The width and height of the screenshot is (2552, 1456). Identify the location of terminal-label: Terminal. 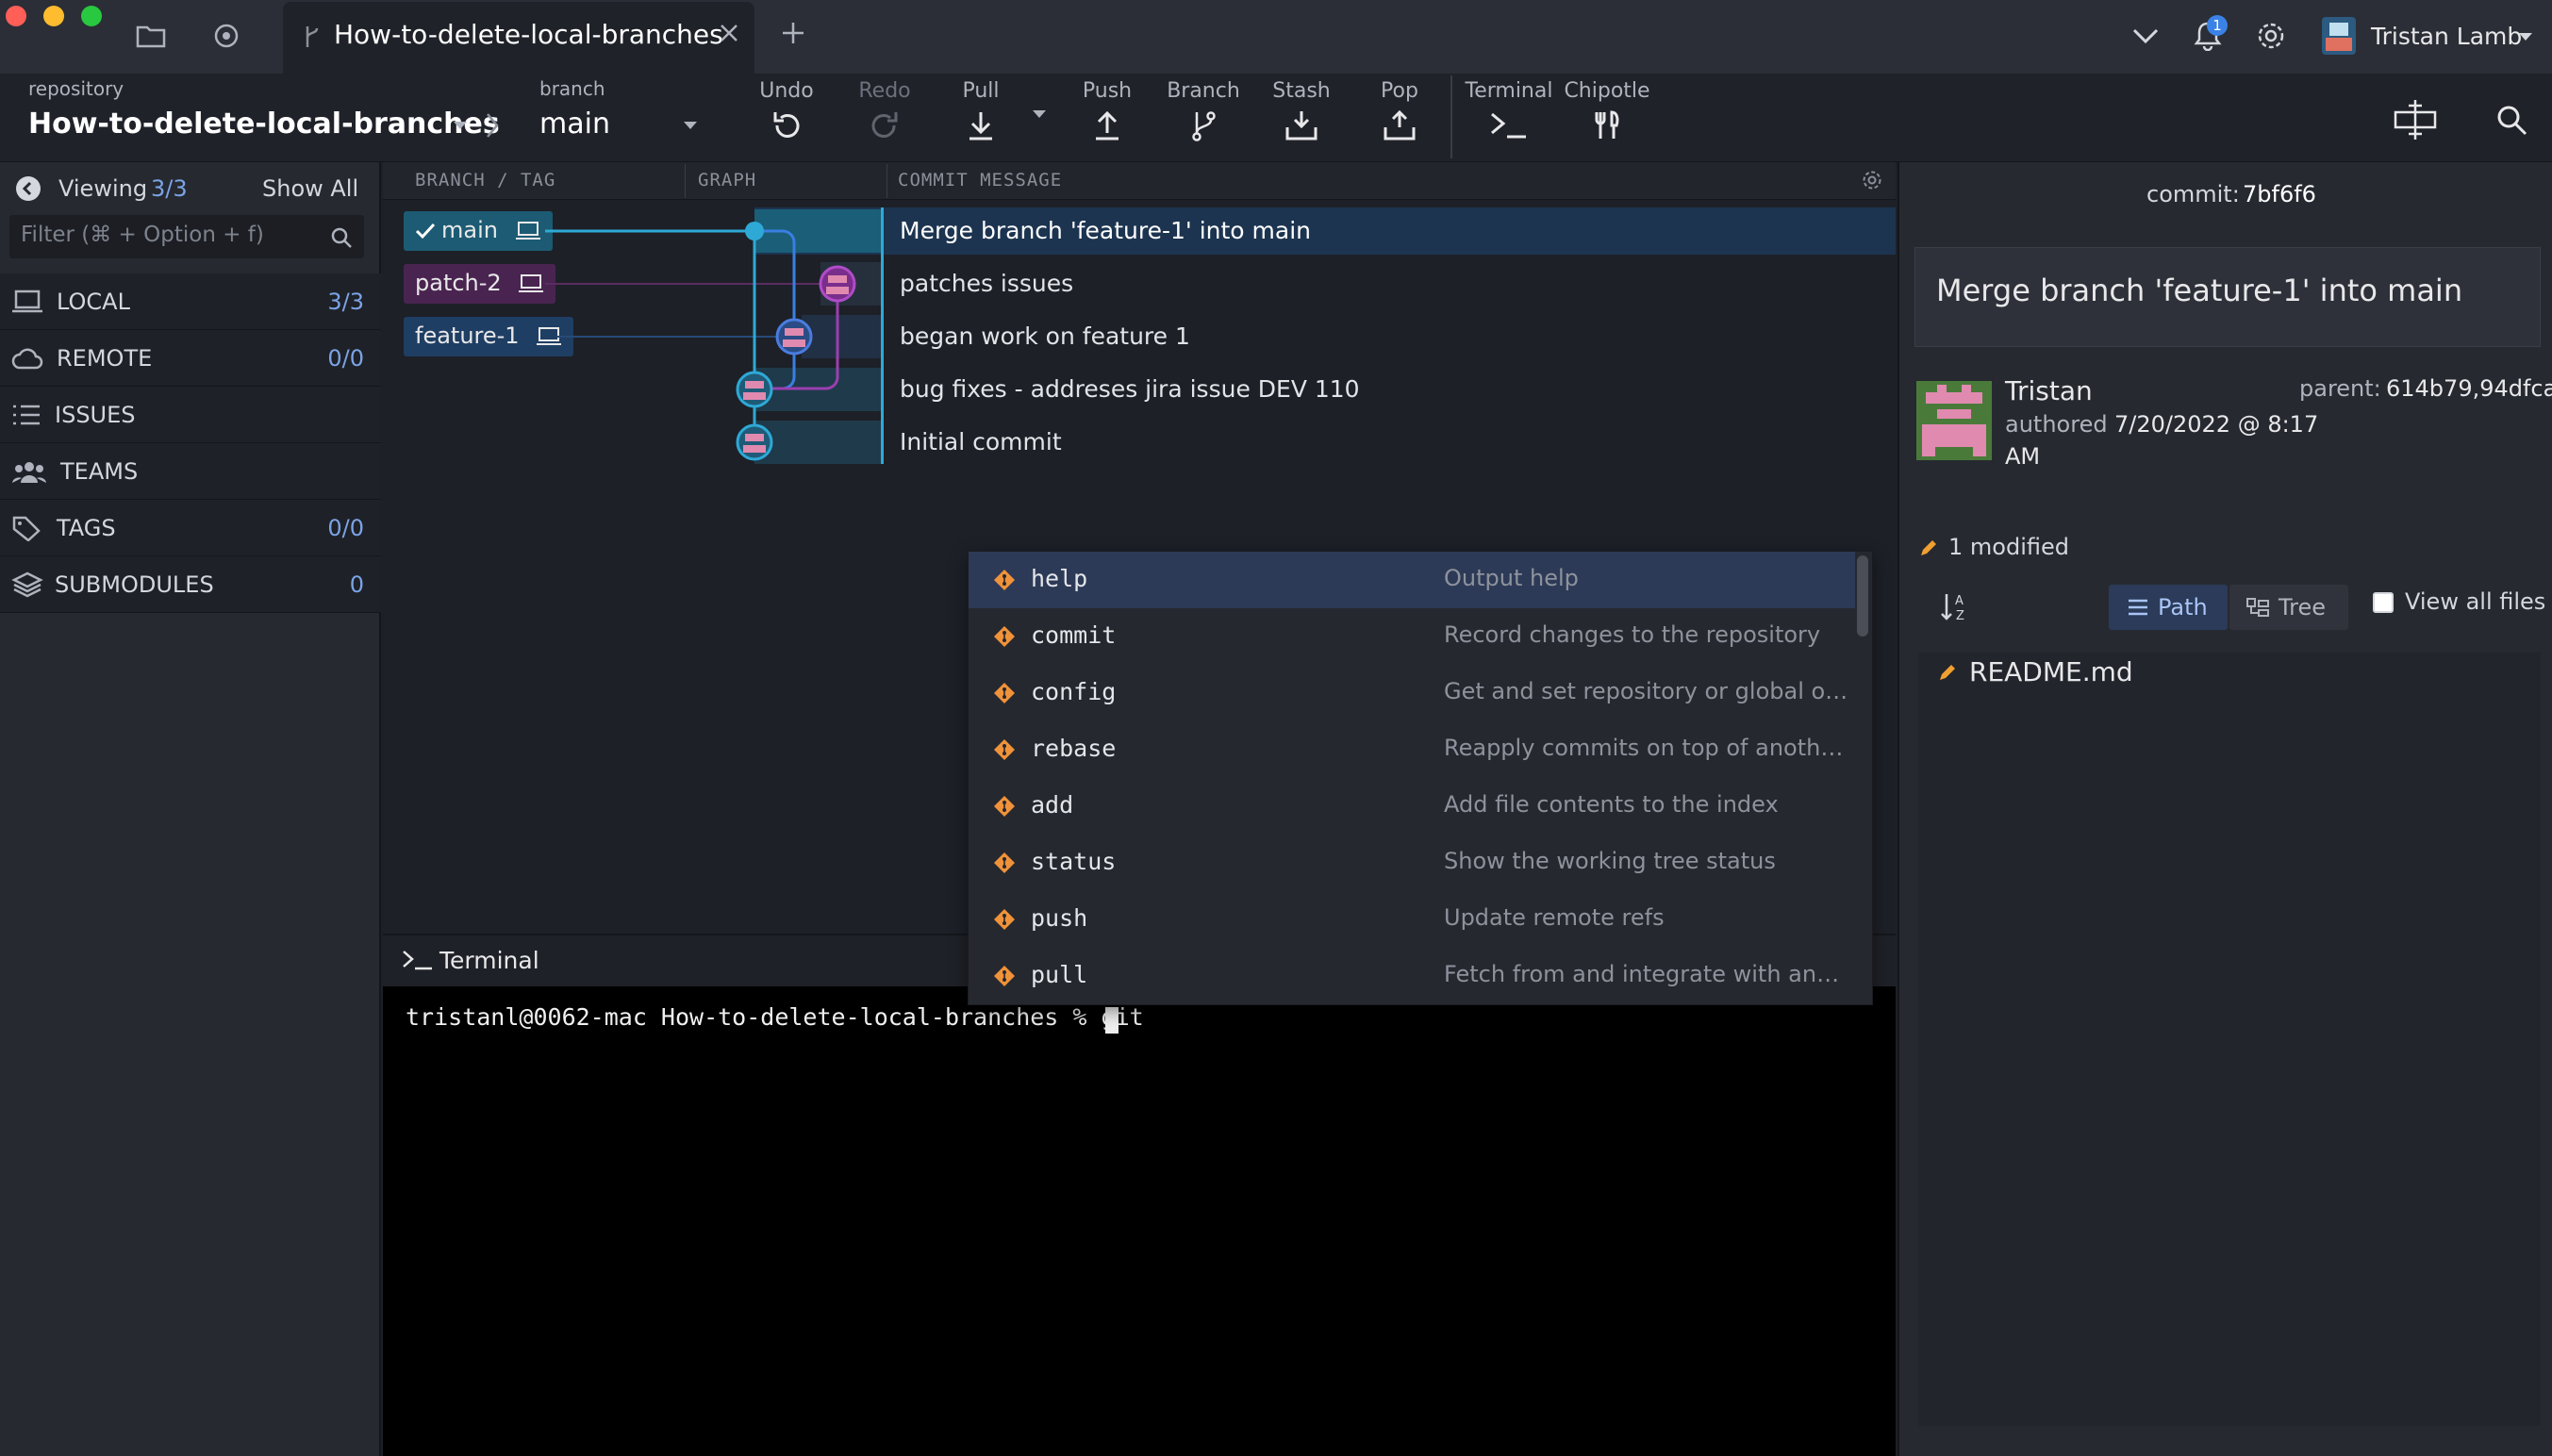
(1509, 91).